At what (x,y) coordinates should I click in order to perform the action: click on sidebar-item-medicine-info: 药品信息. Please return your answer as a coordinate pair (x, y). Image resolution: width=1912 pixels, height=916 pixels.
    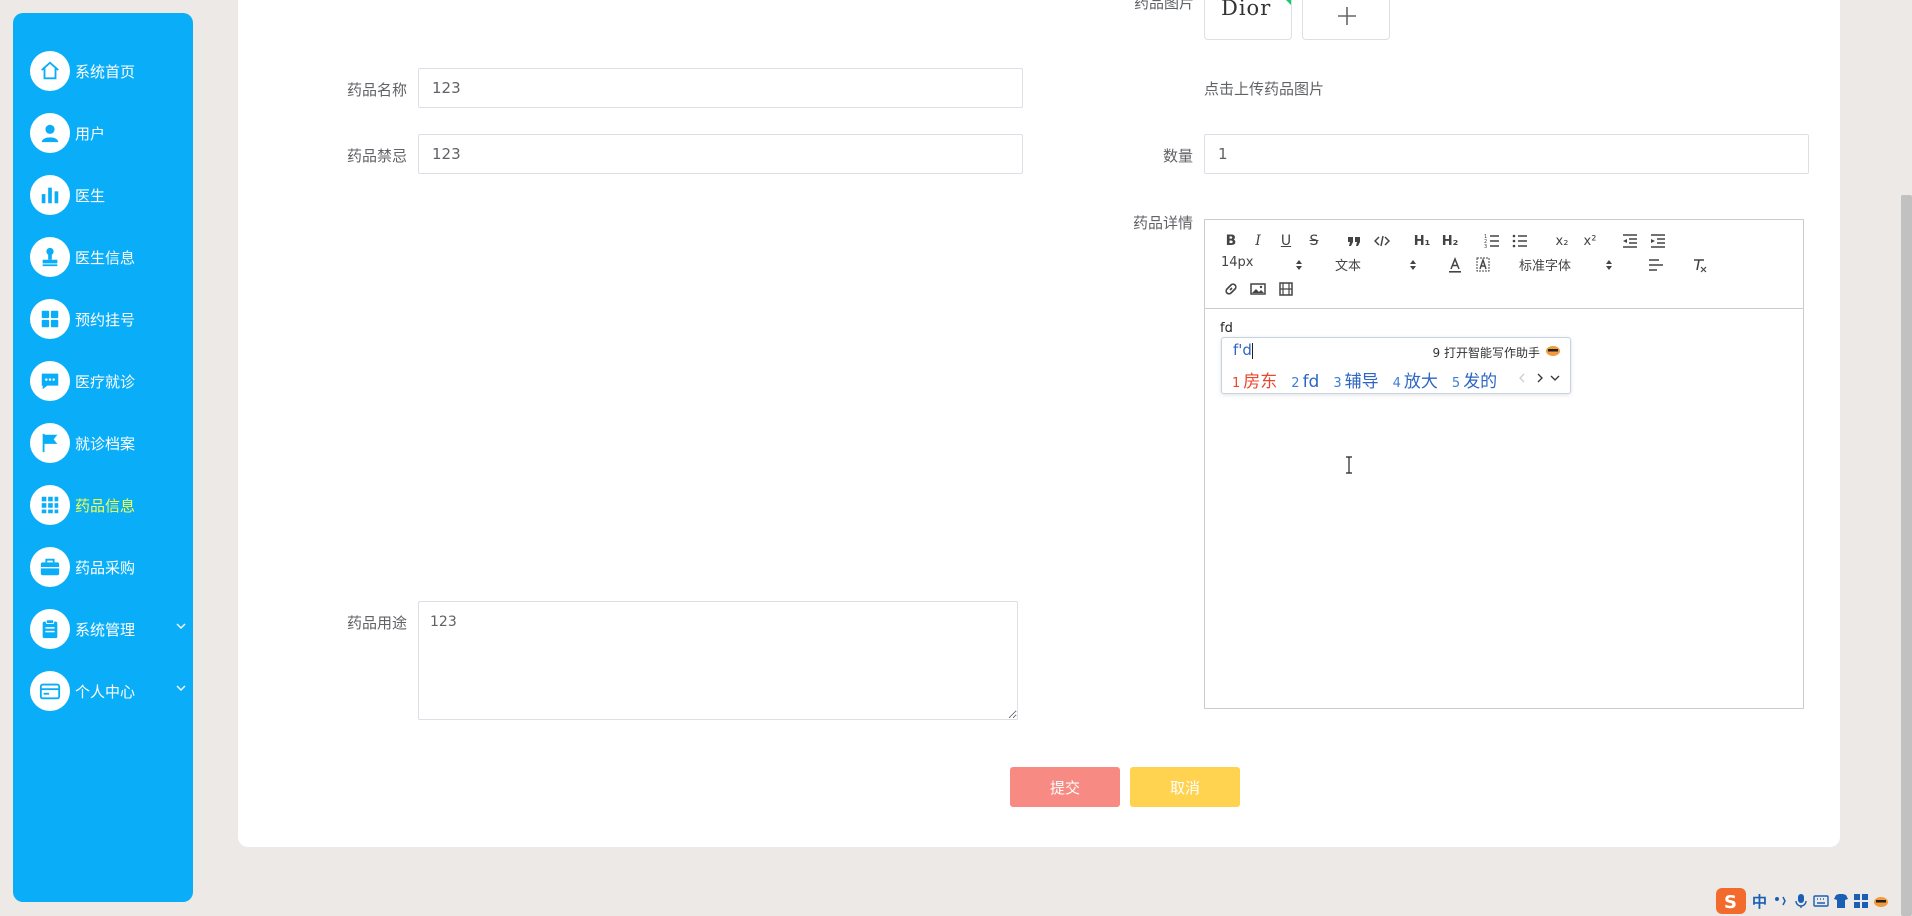
    Looking at the image, I should click on (110, 505).